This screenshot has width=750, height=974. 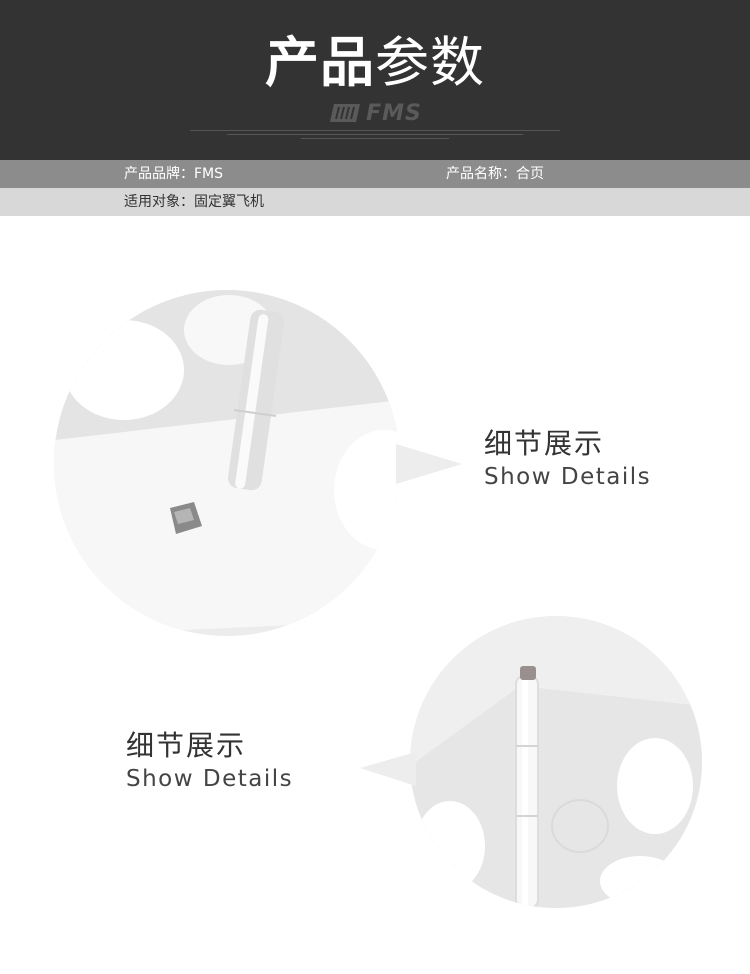 I want to click on detail-title-en-2: Show Details, so click(x=210, y=779).